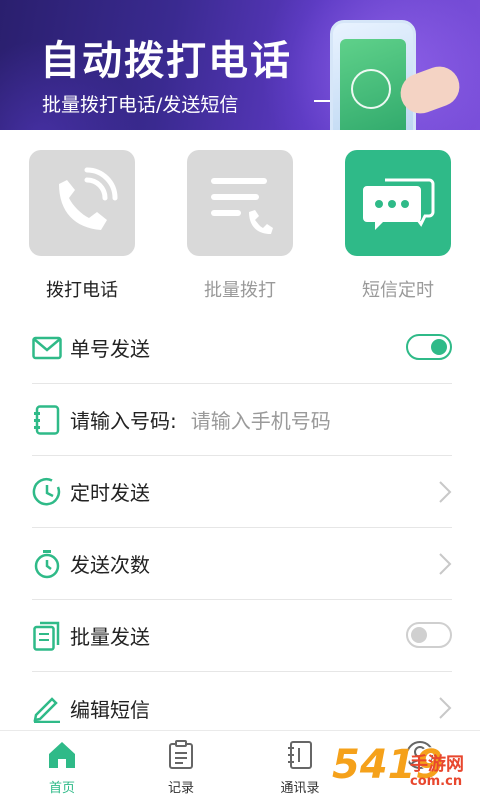 The width and height of the screenshot is (480, 800). What do you see at coordinates (61, 788) in the screenshot?
I see `tab-label: 首页` at bounding box center [61, 788].